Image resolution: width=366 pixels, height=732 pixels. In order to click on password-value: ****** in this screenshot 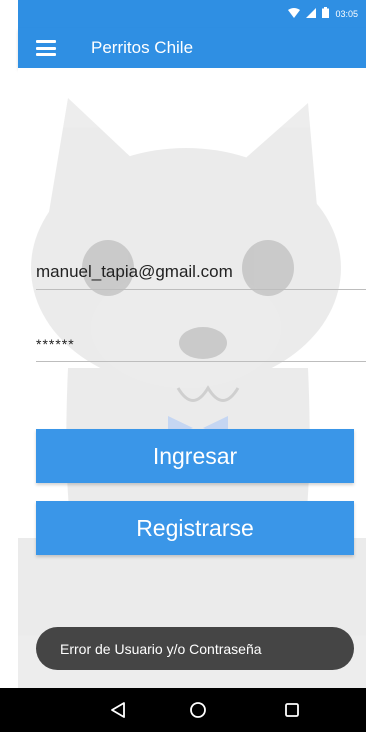, I will do `click(55, 344)`.